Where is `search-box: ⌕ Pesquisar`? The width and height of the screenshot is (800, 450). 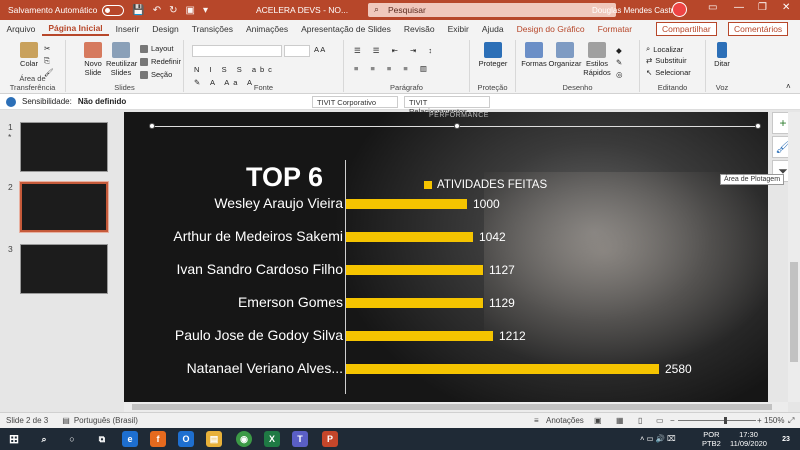 search-box: ⌕ Pesquisar is located at coordinates (492, 10).